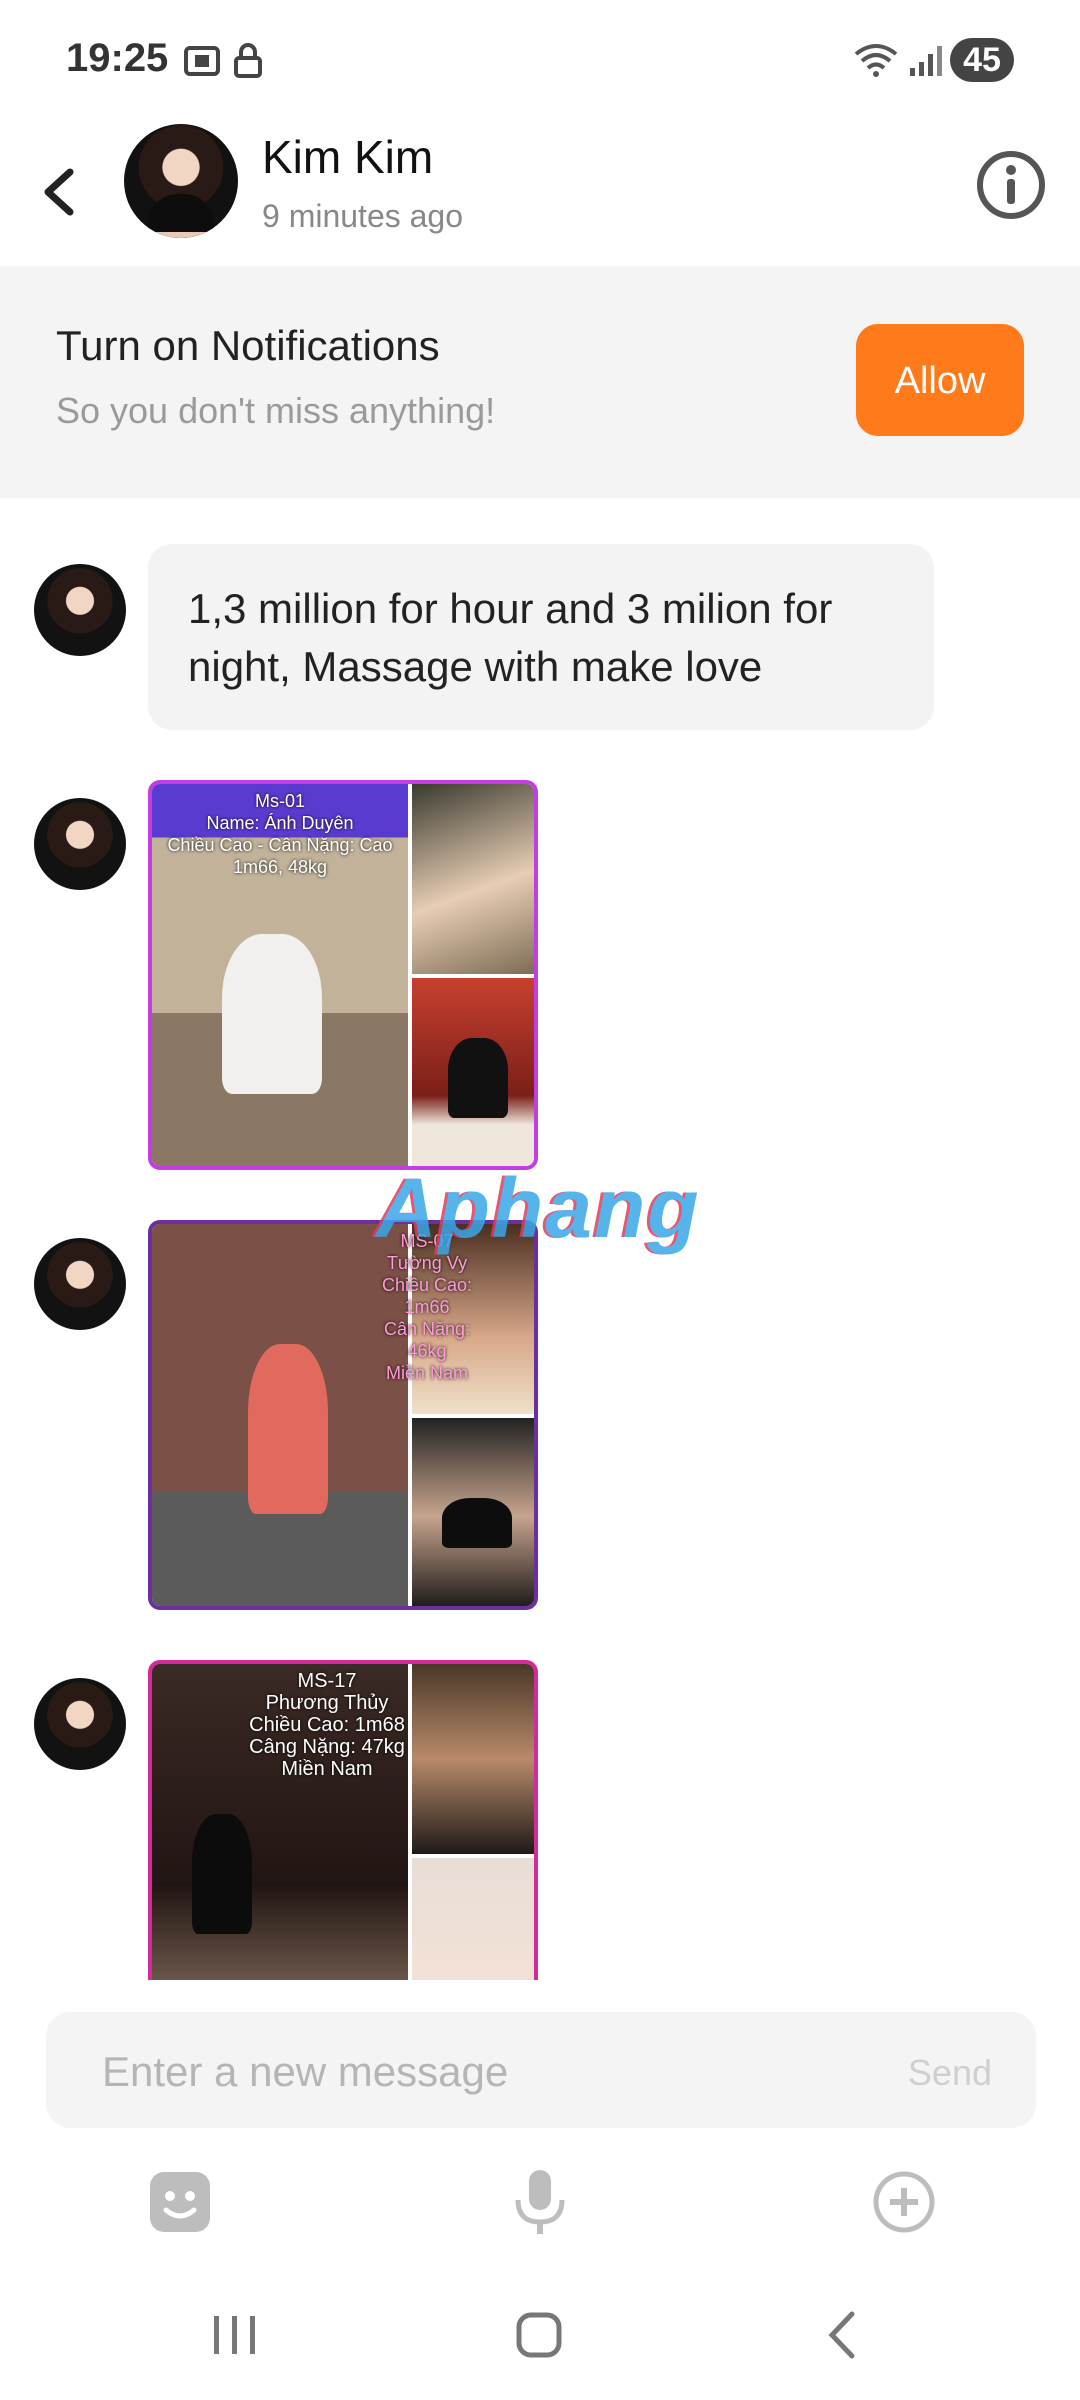  Describe the element at coordinates (541, 2070) in the screenshot. I see `message-input: Enter a new message Send` at that location.